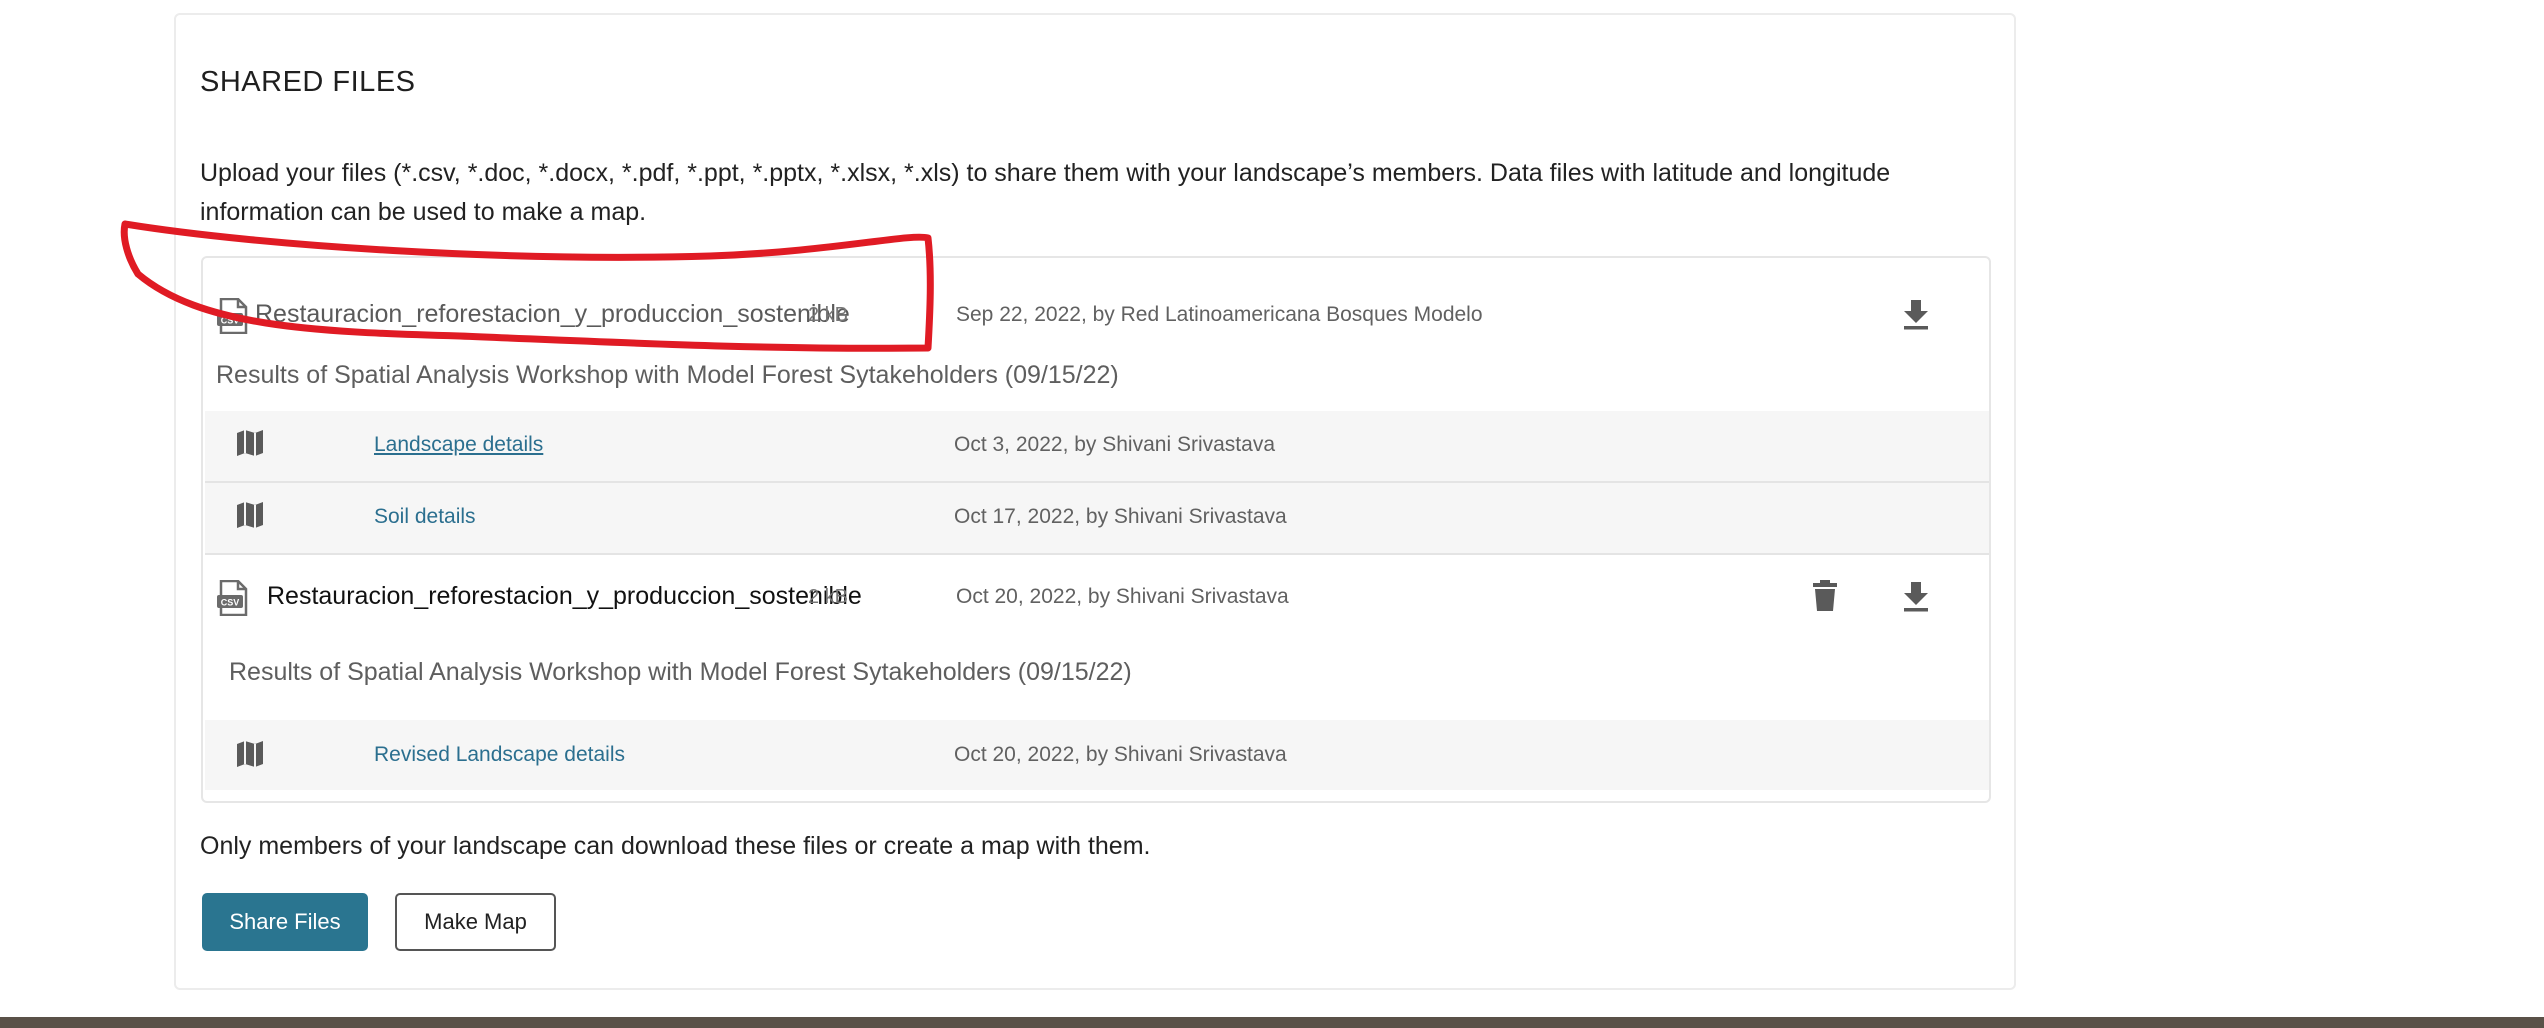 Image resolution: width=2544 pixels, height=1028 pixels. What do you see at coordinates (475, 922) in the screenshot?
I see `make-map-button: Make Map` at bounding box center [475, 922].